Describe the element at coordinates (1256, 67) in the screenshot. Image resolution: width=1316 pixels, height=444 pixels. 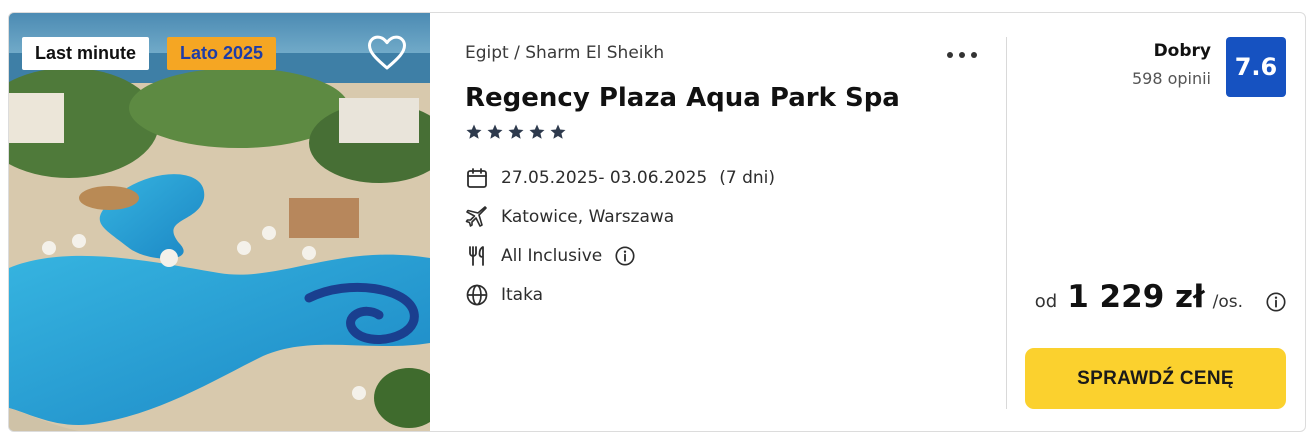
I see `rating-score-badge: 7.6` at that location.